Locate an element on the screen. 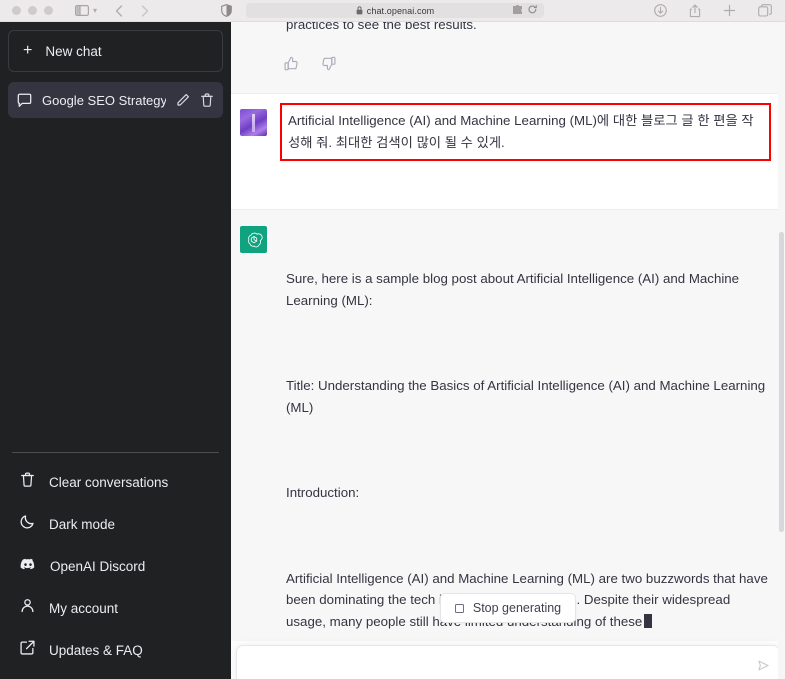  previous-message-partial: practices to see the best results. is located at coordinates (508, 58).